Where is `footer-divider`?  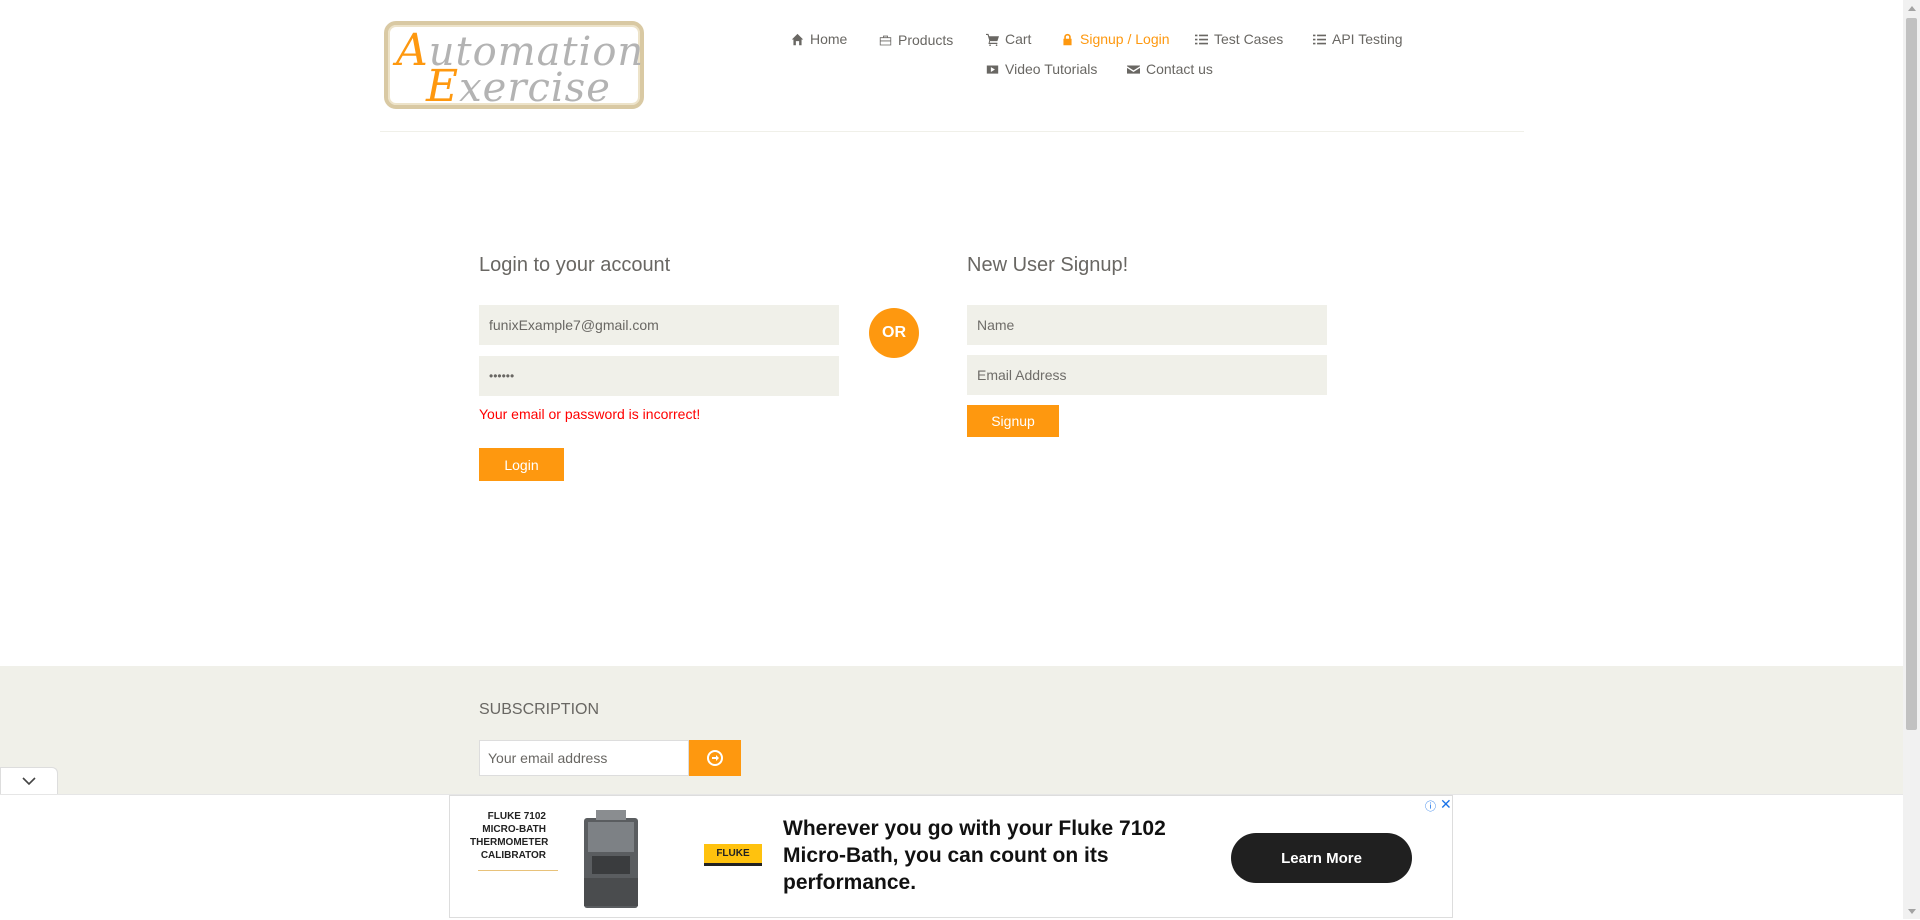
footer-divider is located at coordinates (953, 665).